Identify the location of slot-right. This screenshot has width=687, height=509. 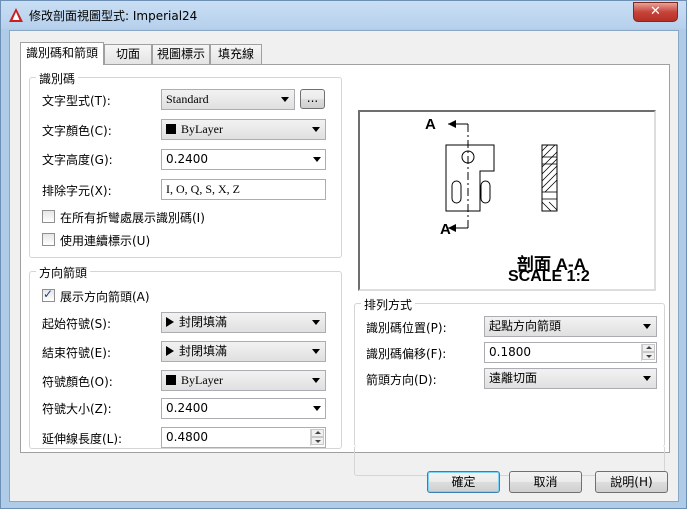
(485, 192).